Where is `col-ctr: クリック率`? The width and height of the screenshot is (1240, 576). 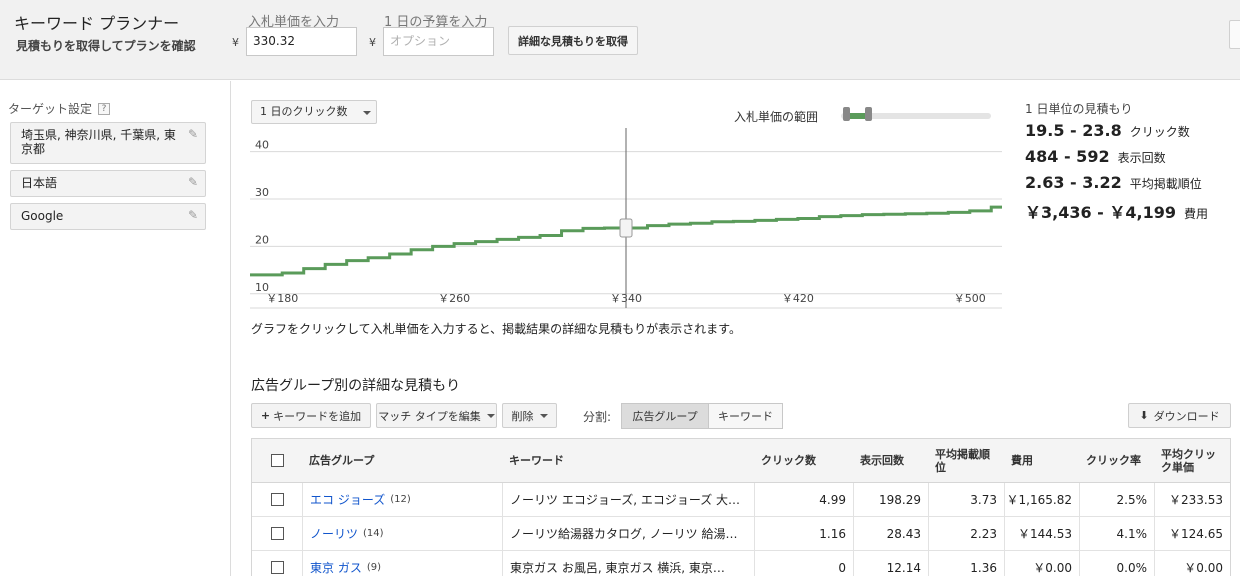
col-ctr: クリック率 is located at coordinates (1116, 460).